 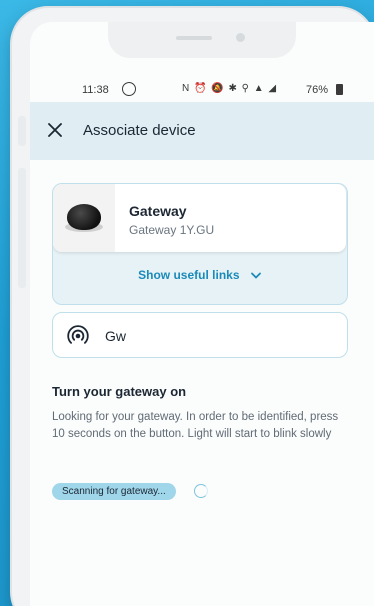 What do you see at coordinates (129, 89) in the screenshot?
I see `whatsapp-icon` at bounding box center [129, 89].